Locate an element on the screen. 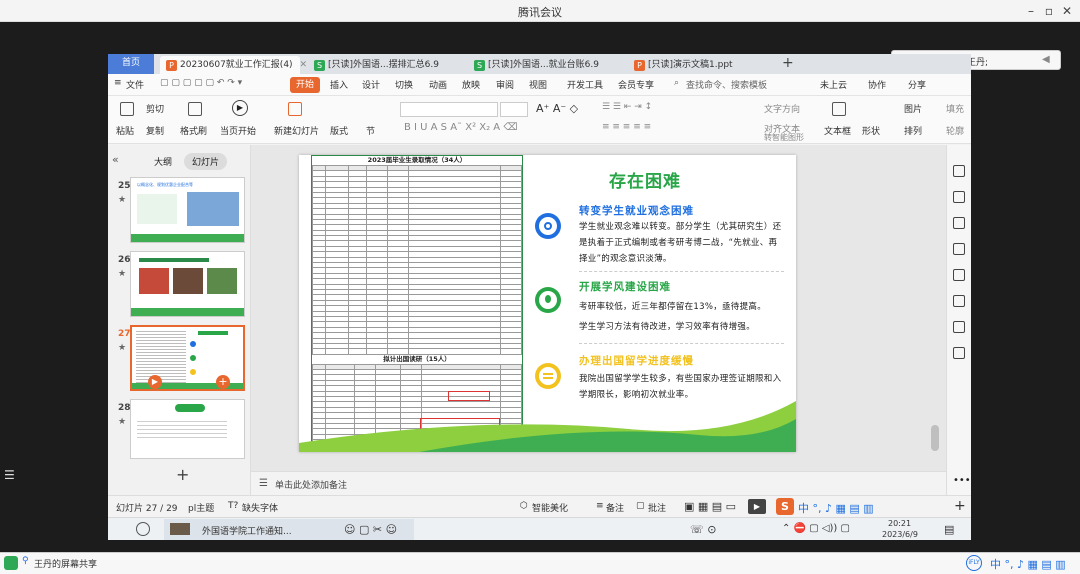 Image resolution: width=1080 pixels, height=574 pixels. ime-logo-icon: S is located at coordinates (785, 506).